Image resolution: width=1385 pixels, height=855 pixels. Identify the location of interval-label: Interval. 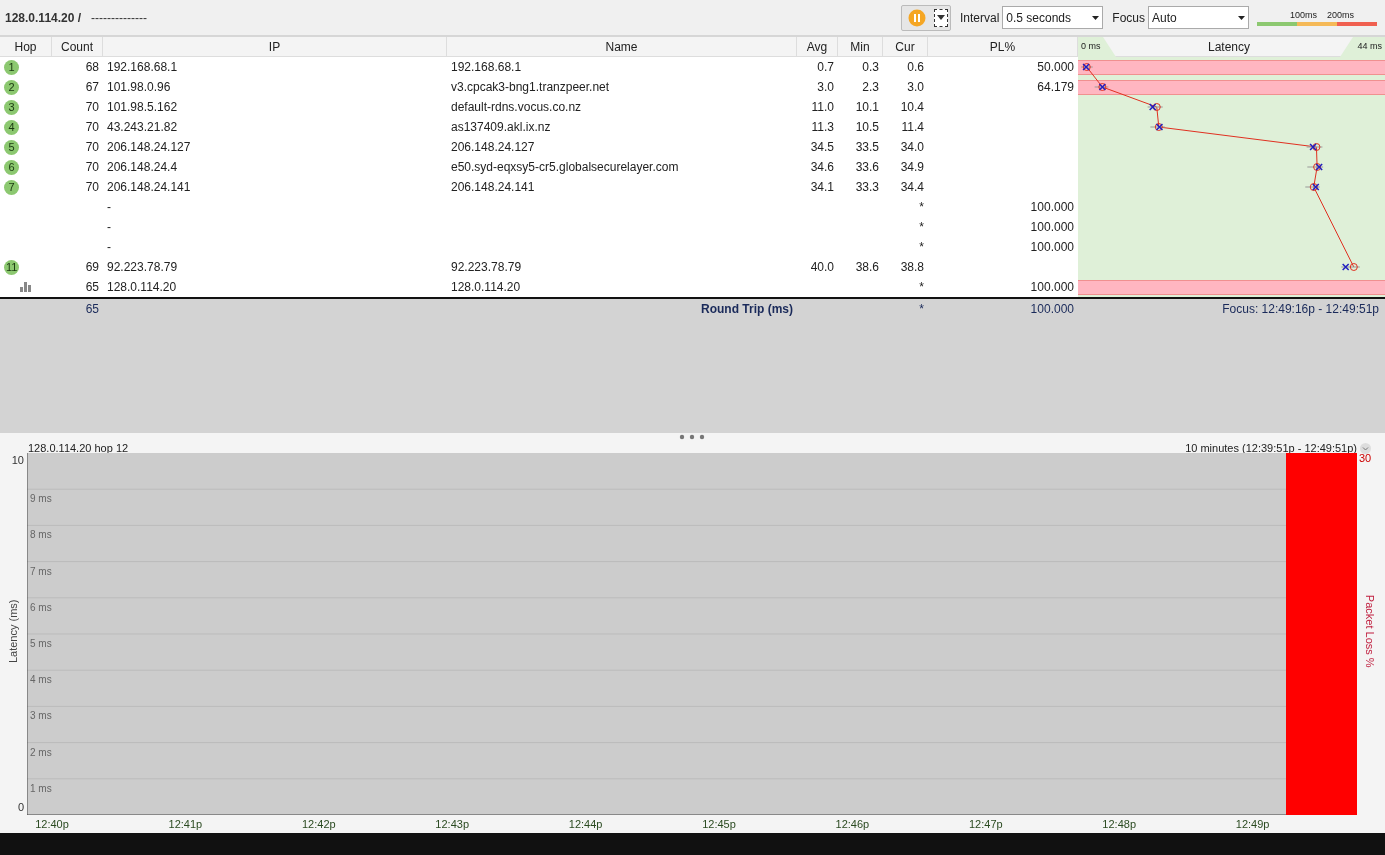
(979, 18).